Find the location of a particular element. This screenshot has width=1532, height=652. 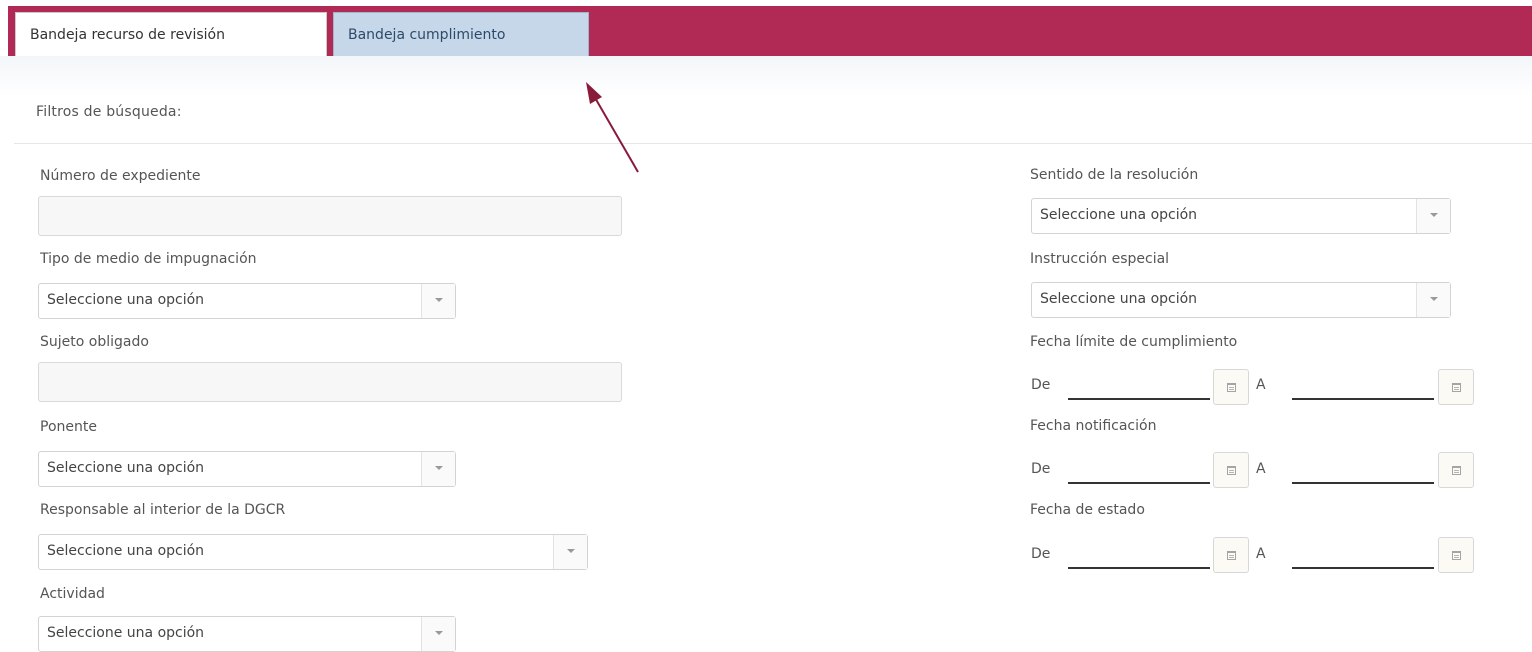

fecha-estado-from-prefix: De is located at coordinates (1041, 554).